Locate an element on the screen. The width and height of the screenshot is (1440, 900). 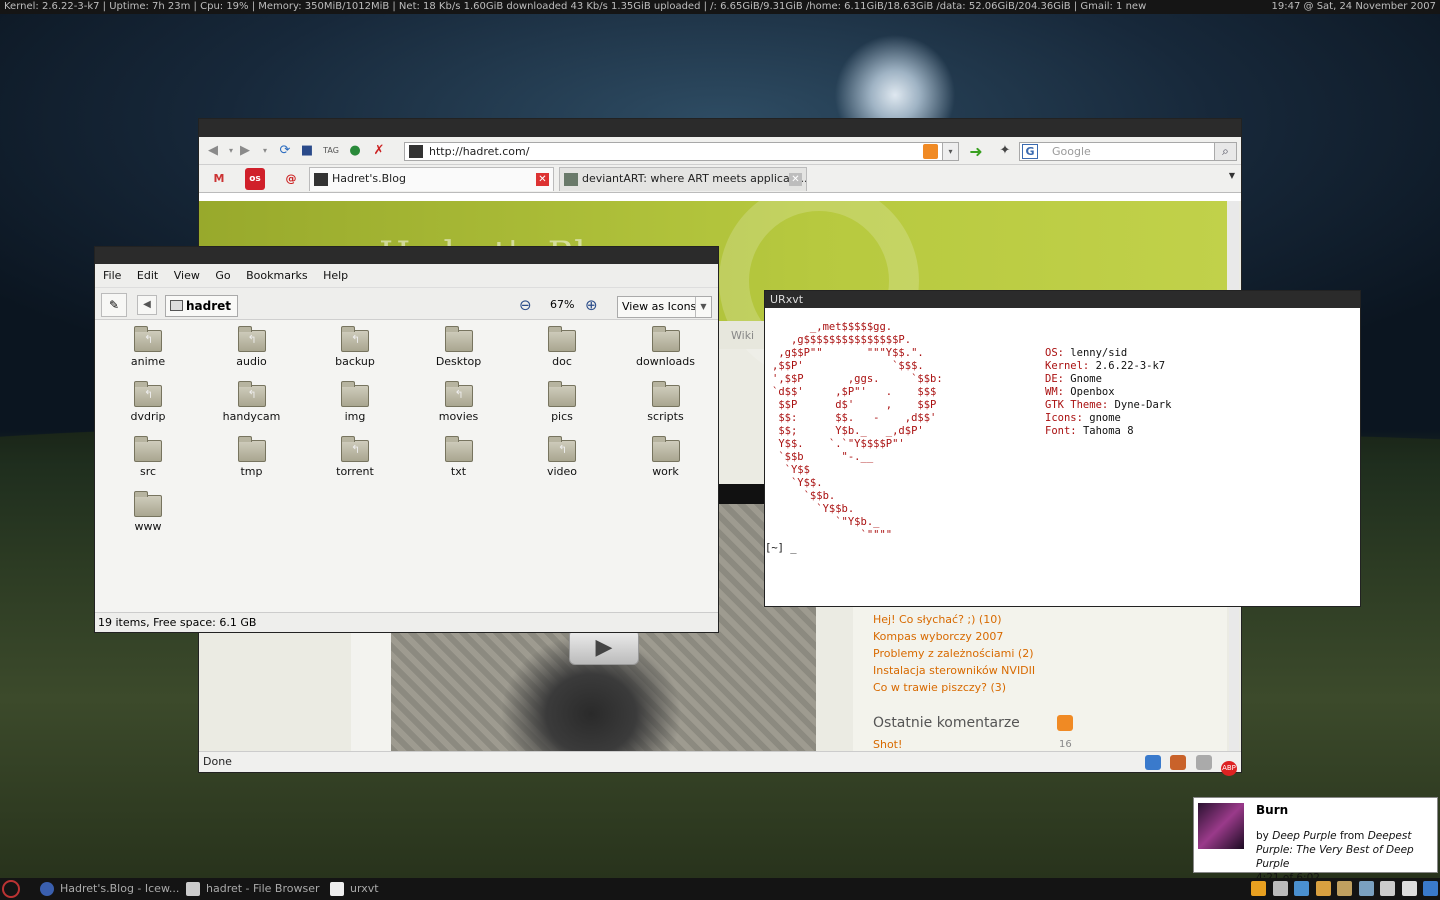
search-icon: ⌕ is located at coordinates (1225, 151).